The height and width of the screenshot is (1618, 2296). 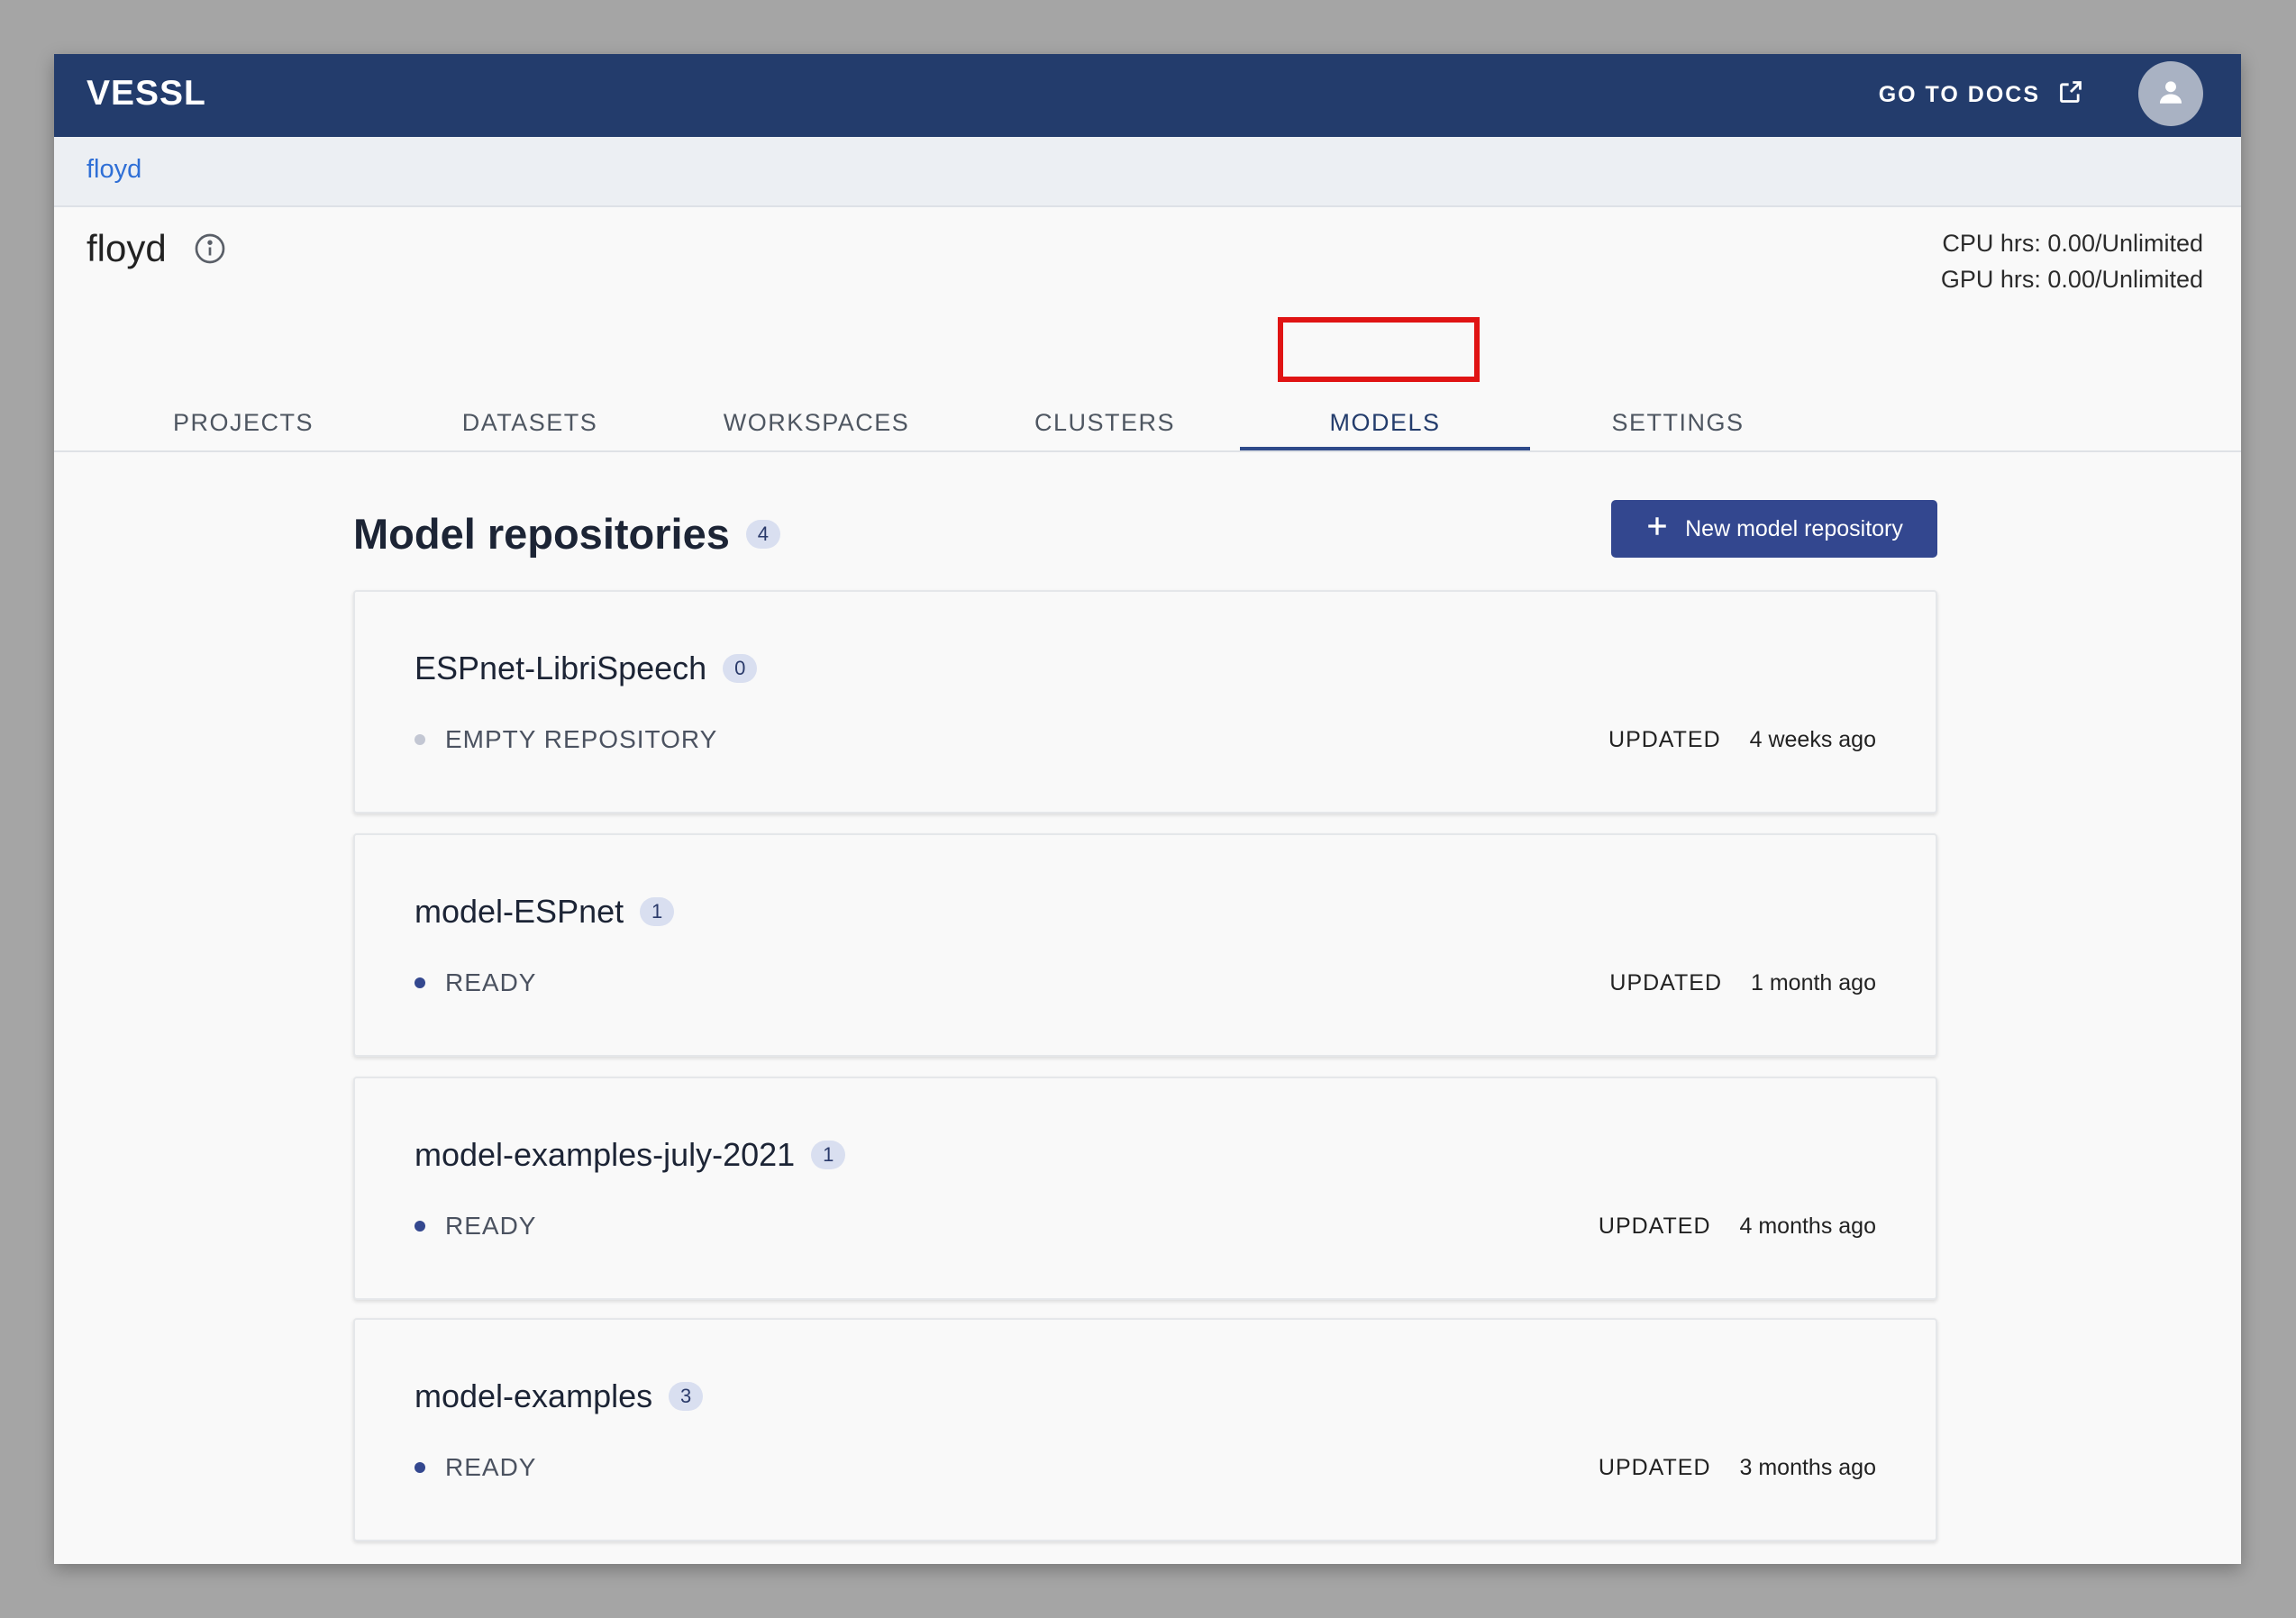 I want to click on org-title: floyd, so click(x=156, y=249).